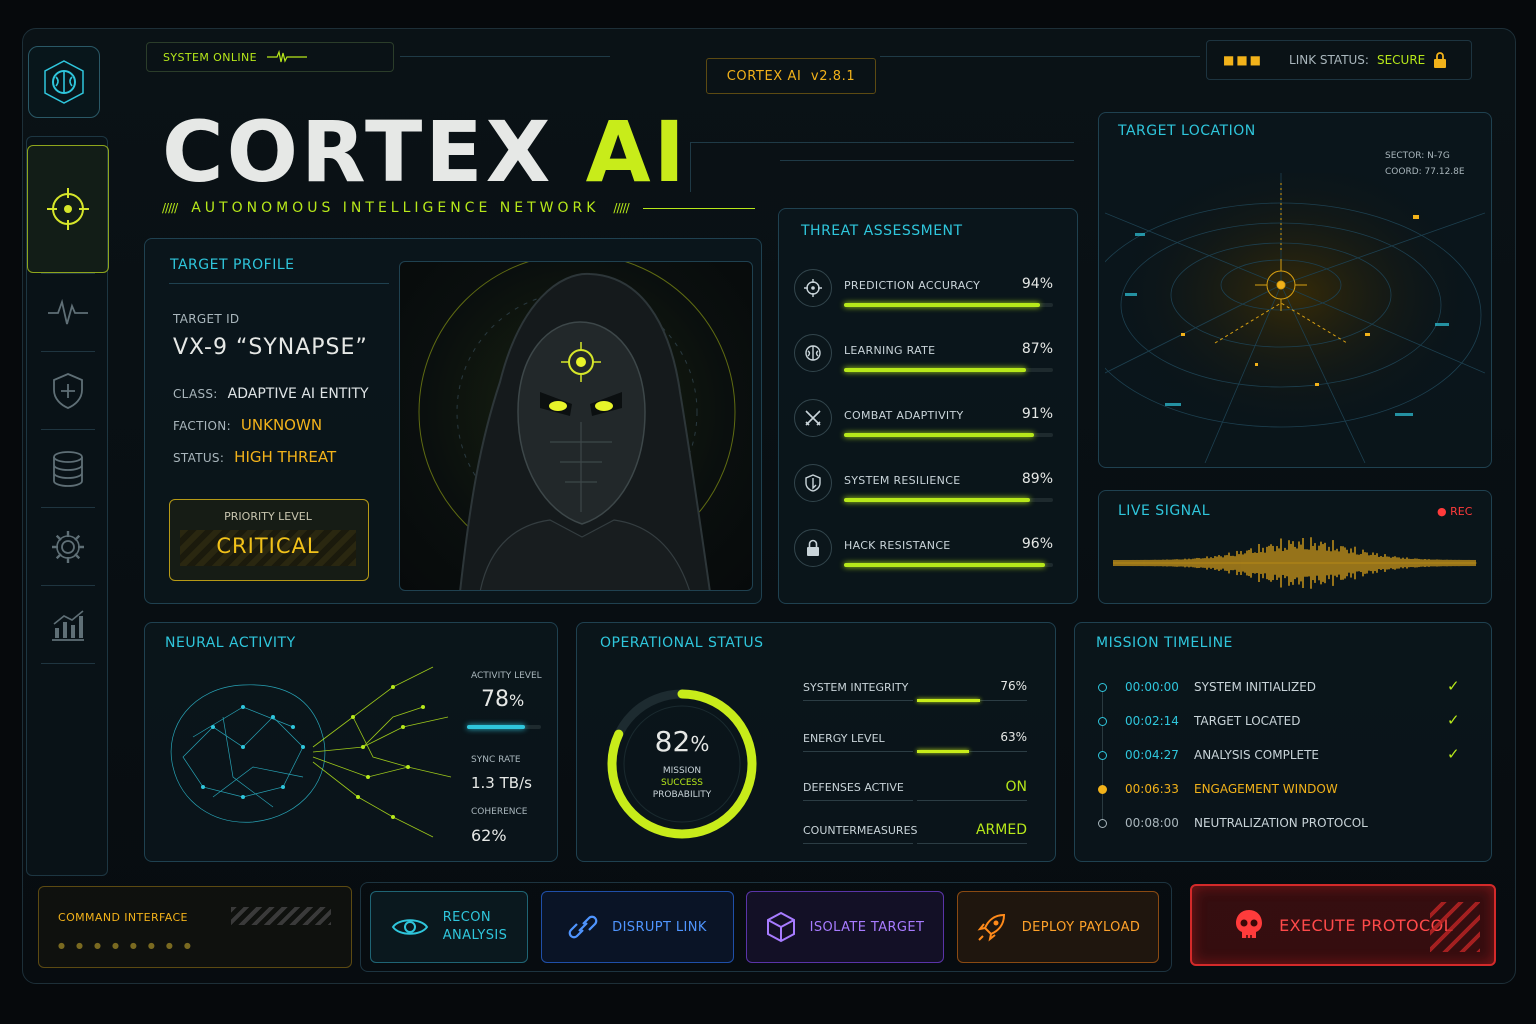 The width and height of the screenshot is (1536, 1024). I want to click on threat-metric-value: 87%, so click(1037, 349).